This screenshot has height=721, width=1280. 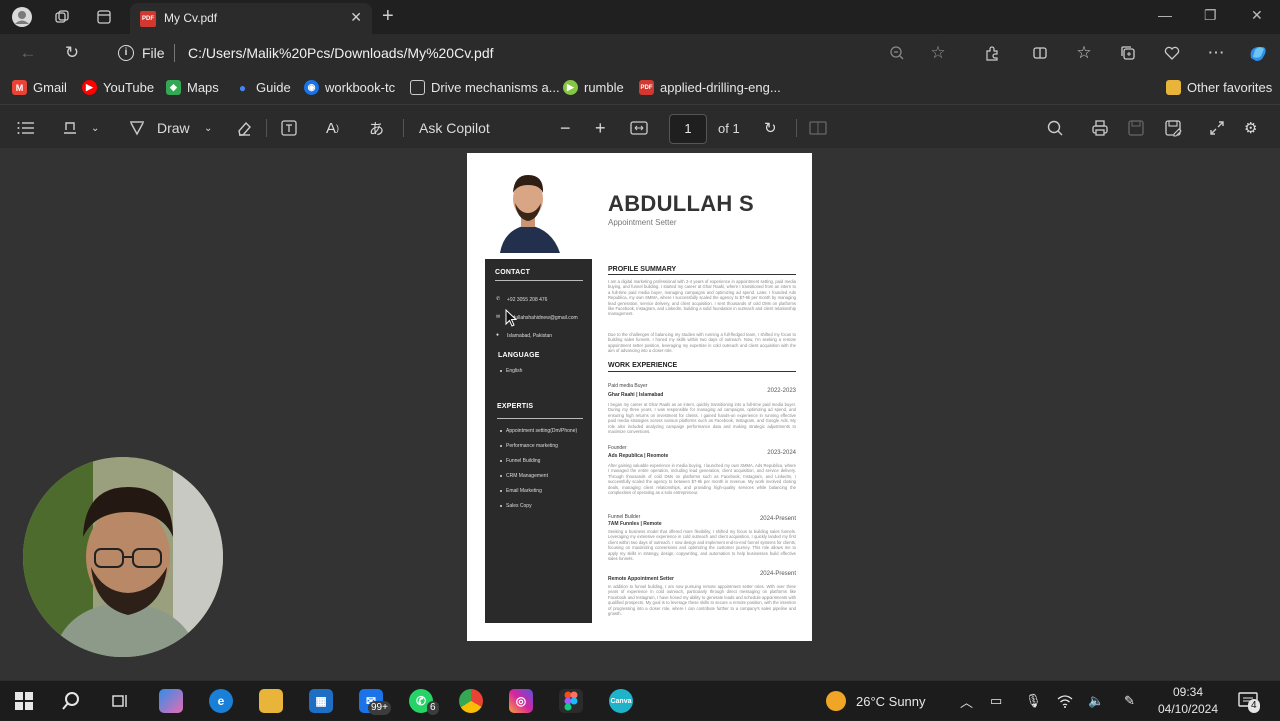 What do you see at coordinates (1055, 128) in the screenshot?
I see `search-icon` at bounding box center [1055, 128].